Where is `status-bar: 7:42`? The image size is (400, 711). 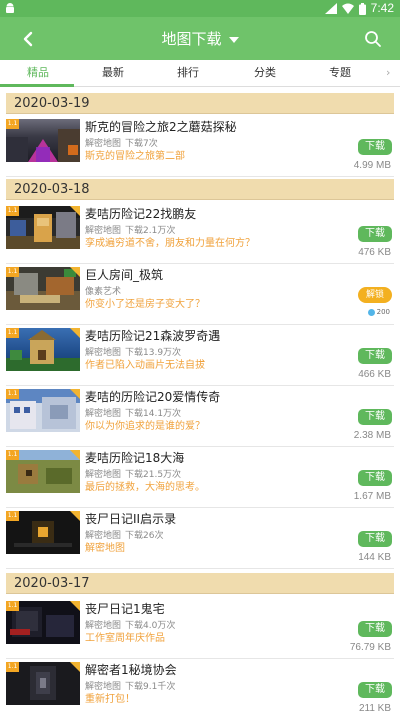 status-bar: 7:42 is located at coordinates (200, 8).